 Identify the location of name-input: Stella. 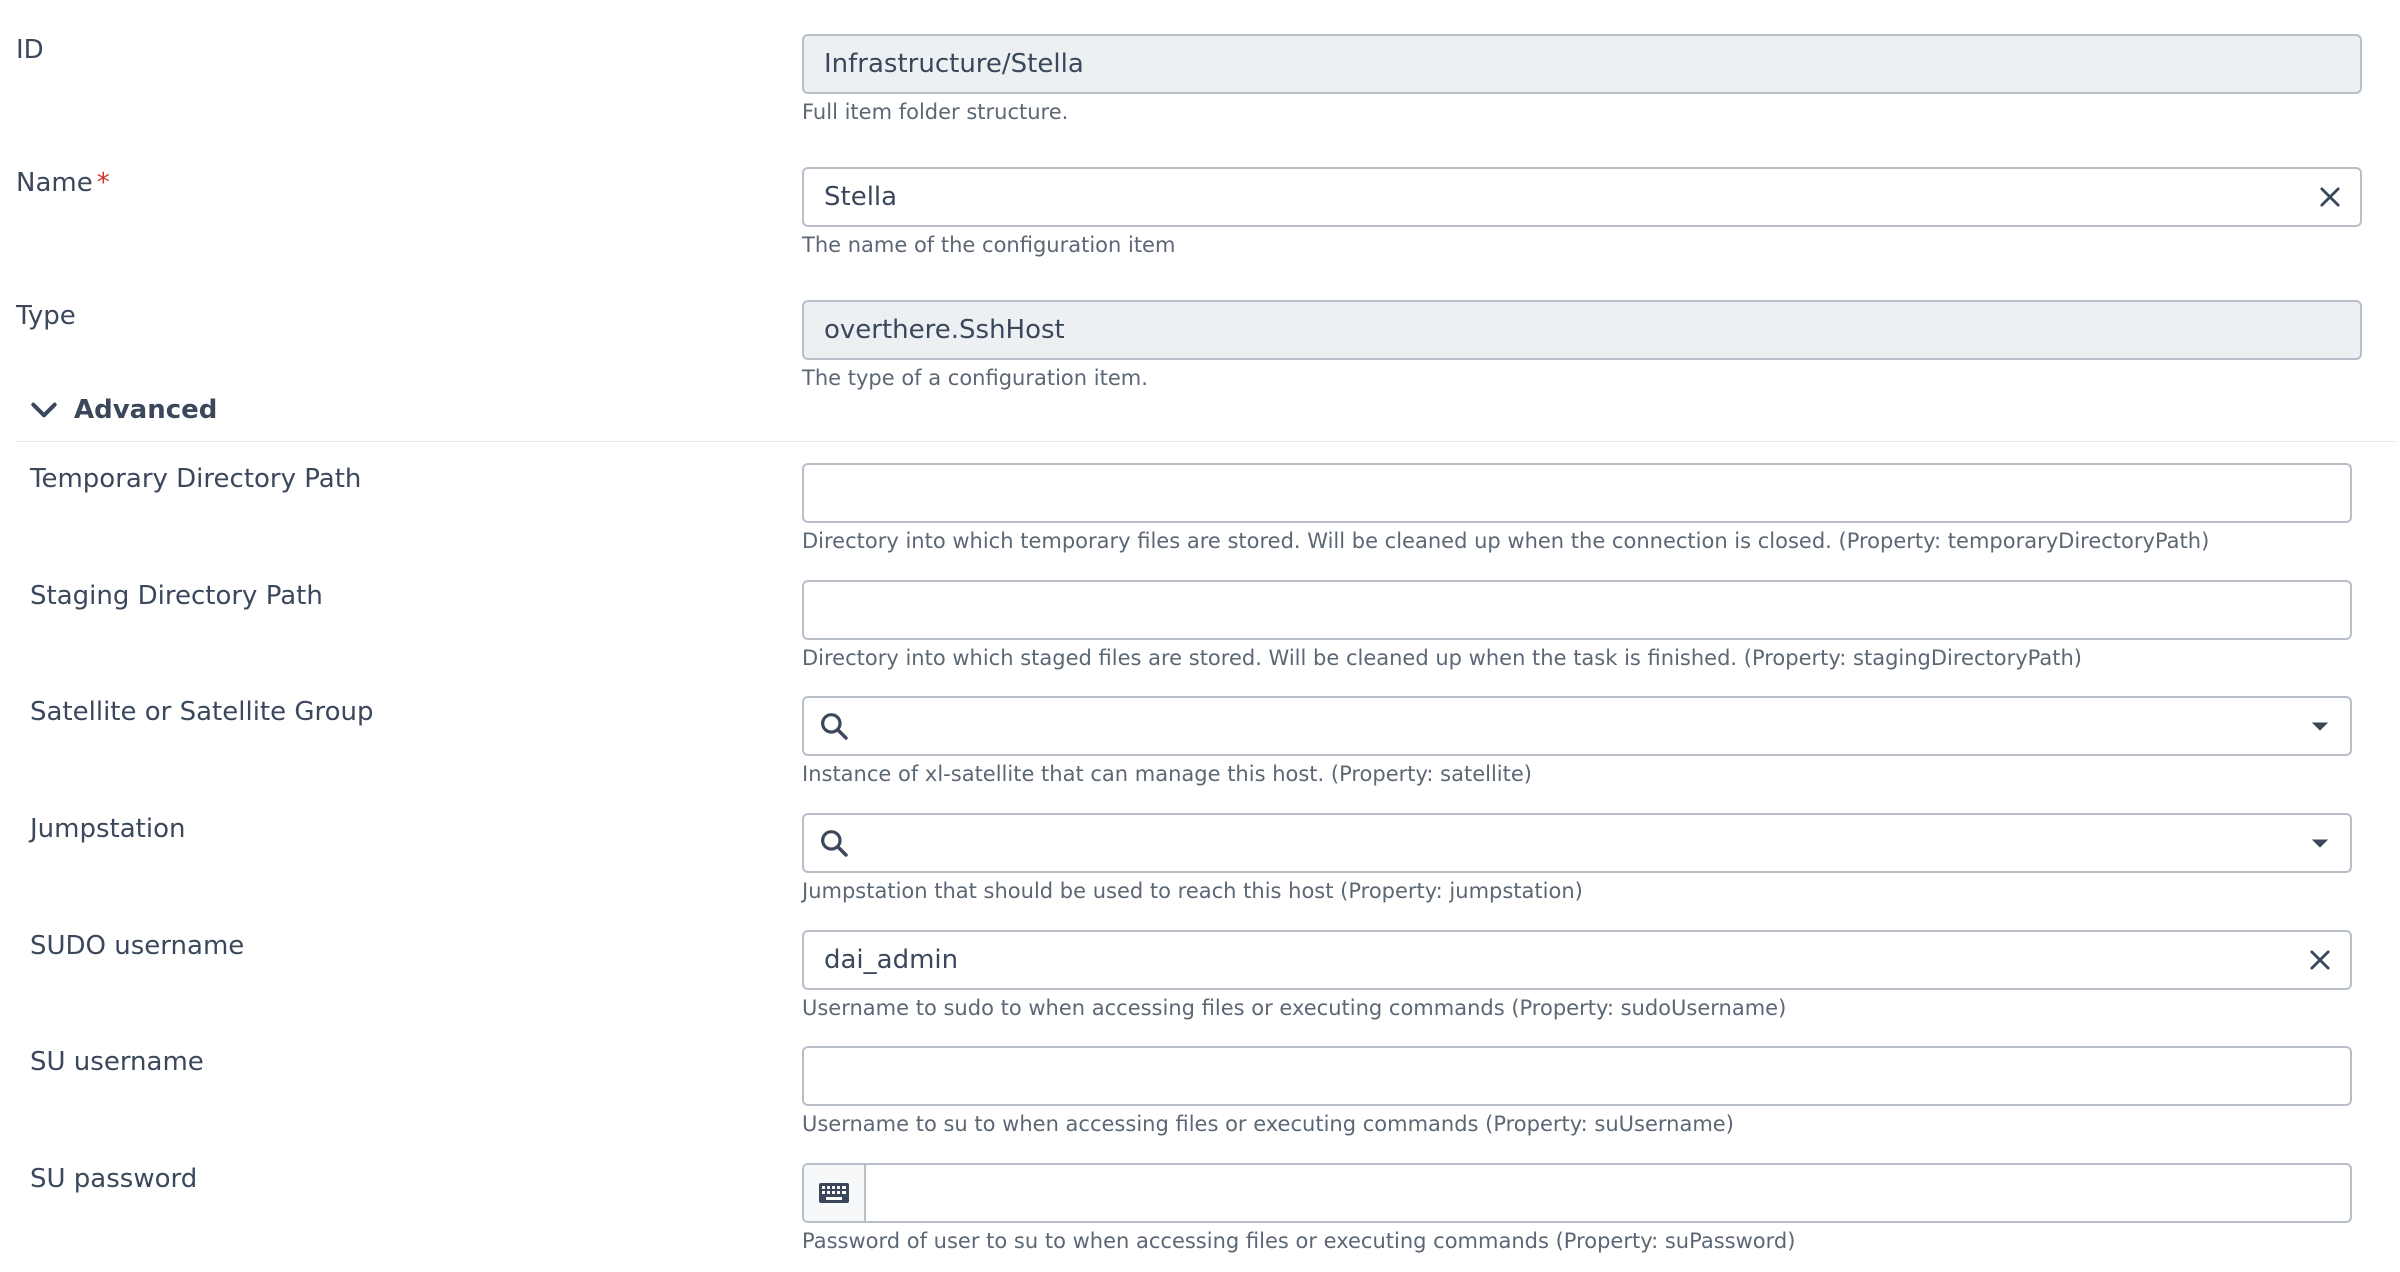
(1582, 197).